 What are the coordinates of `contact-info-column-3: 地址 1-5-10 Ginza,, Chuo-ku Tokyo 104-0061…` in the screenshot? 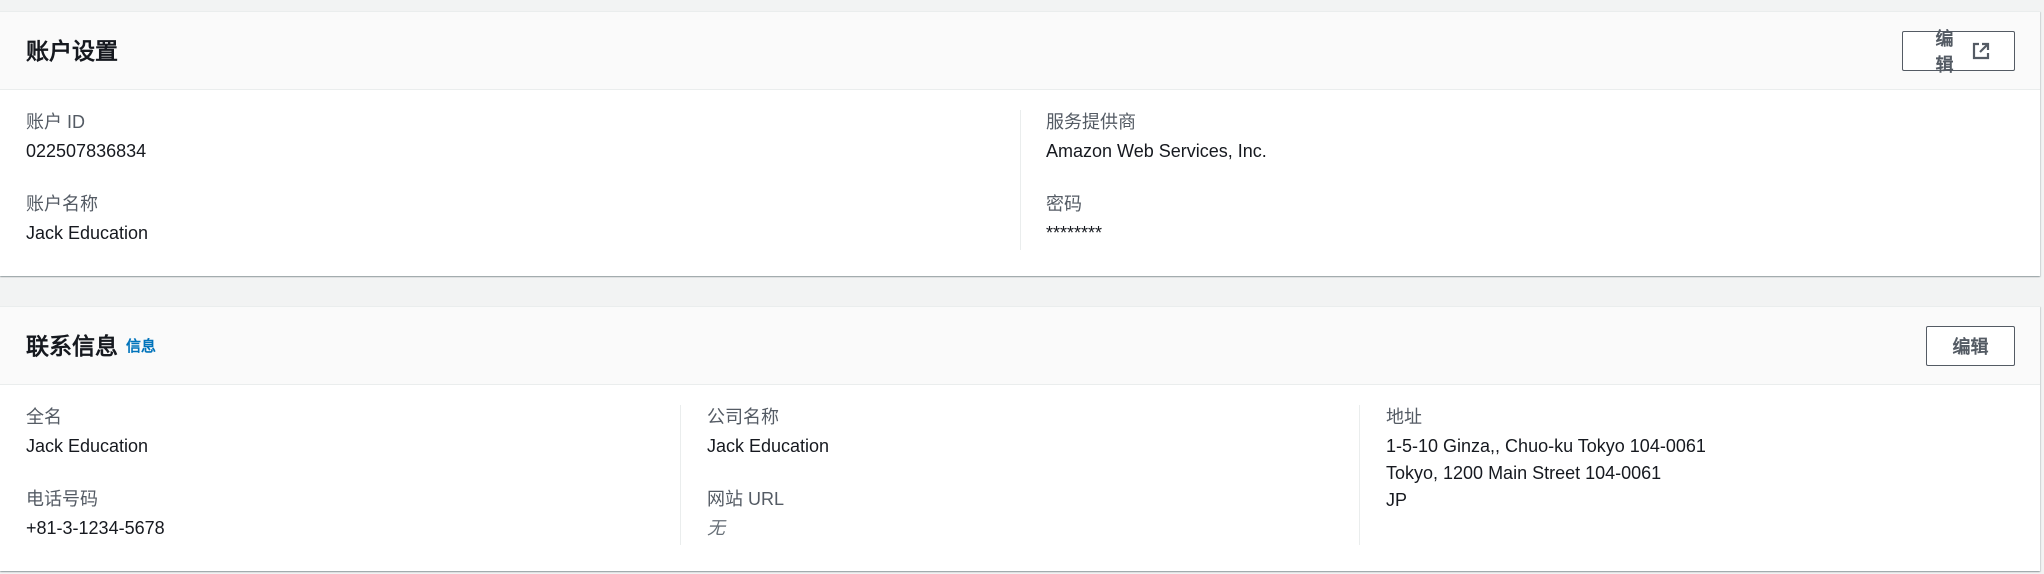 It's located at (1684, 475).